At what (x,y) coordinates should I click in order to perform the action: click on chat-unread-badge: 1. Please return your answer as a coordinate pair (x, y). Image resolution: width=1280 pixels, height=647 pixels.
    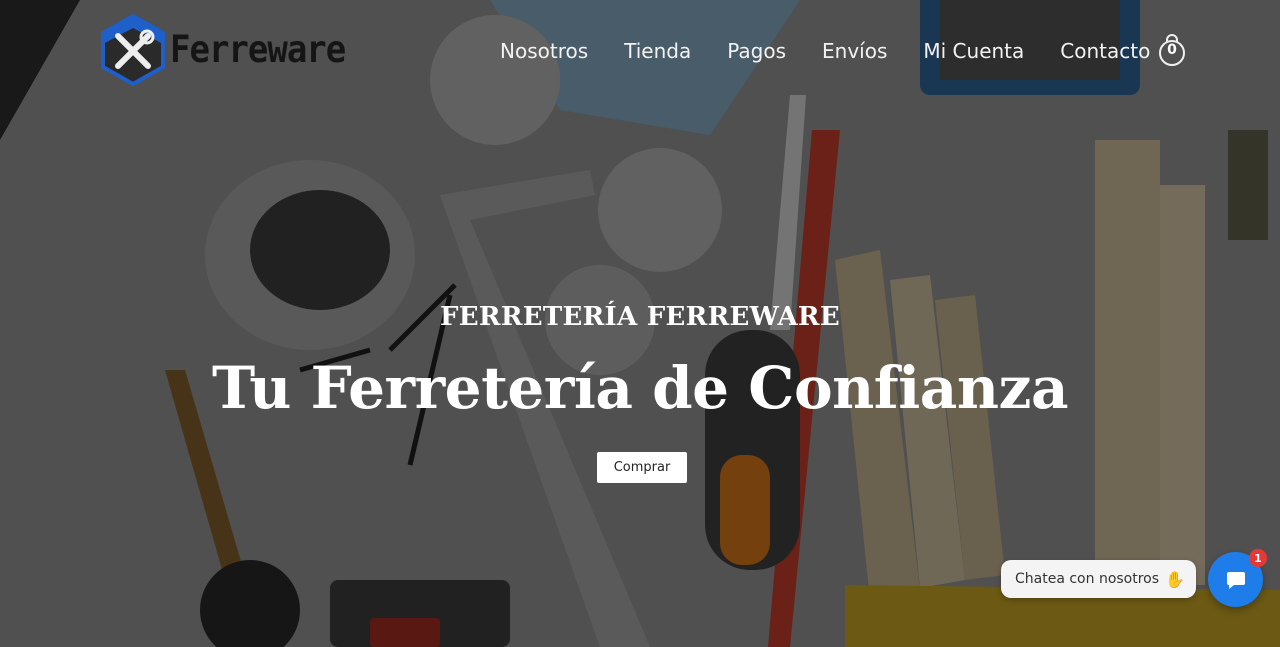
    Looking at the image, I should click on (1258, 558).